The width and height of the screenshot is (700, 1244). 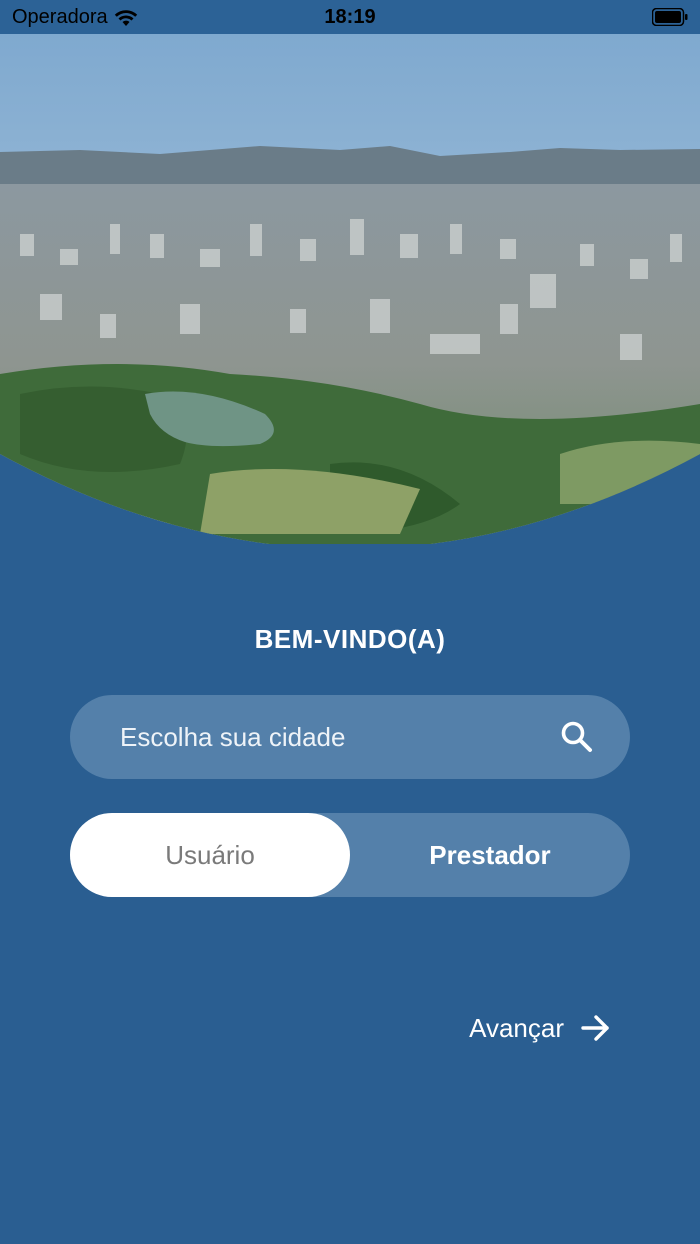 I want to click on user-type-toggle: Usuário Prestador, so click(x=350, y=855).